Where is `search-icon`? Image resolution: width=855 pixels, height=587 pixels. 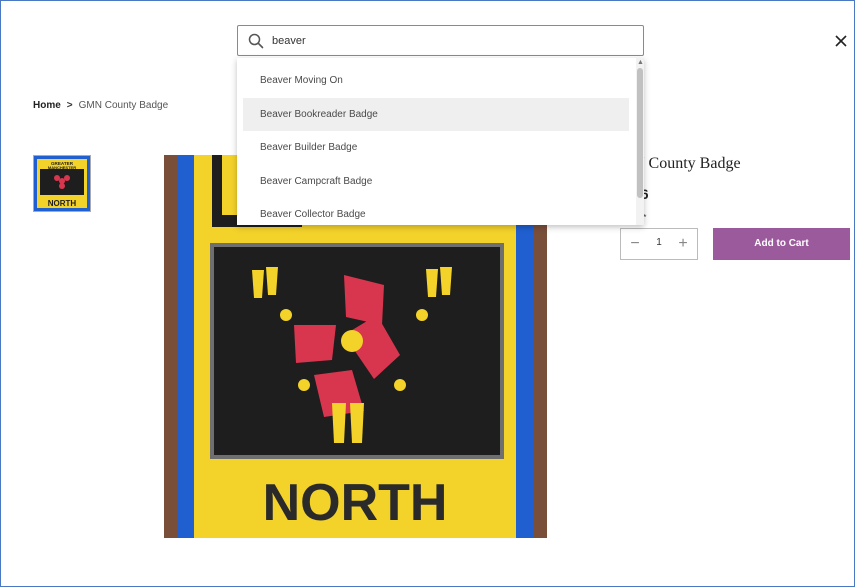 search-icon is located at coordinates (256, 41).